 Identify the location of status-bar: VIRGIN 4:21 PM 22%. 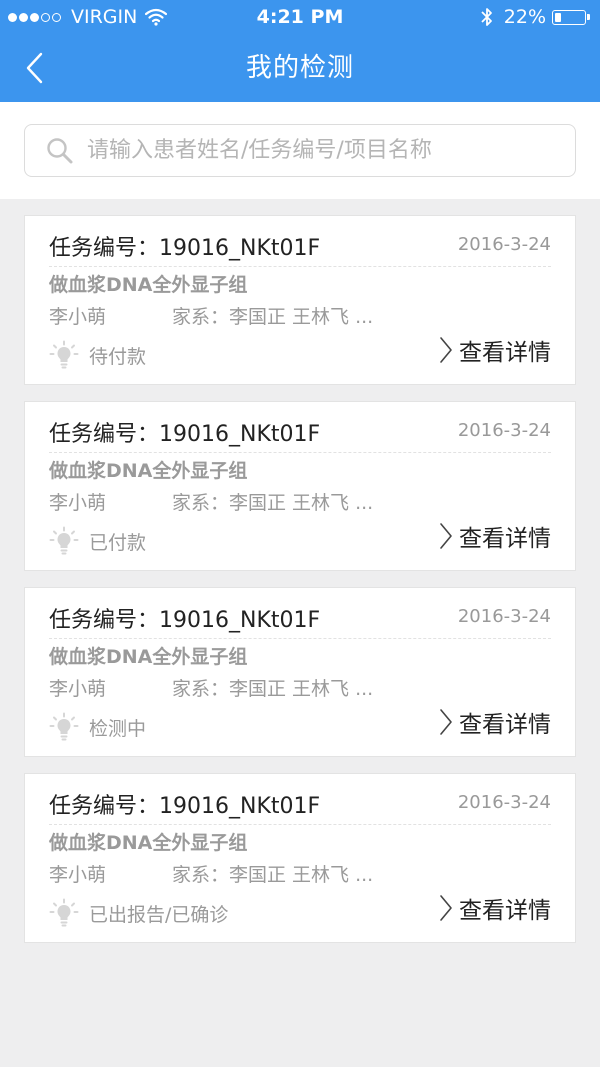
(300, 17).